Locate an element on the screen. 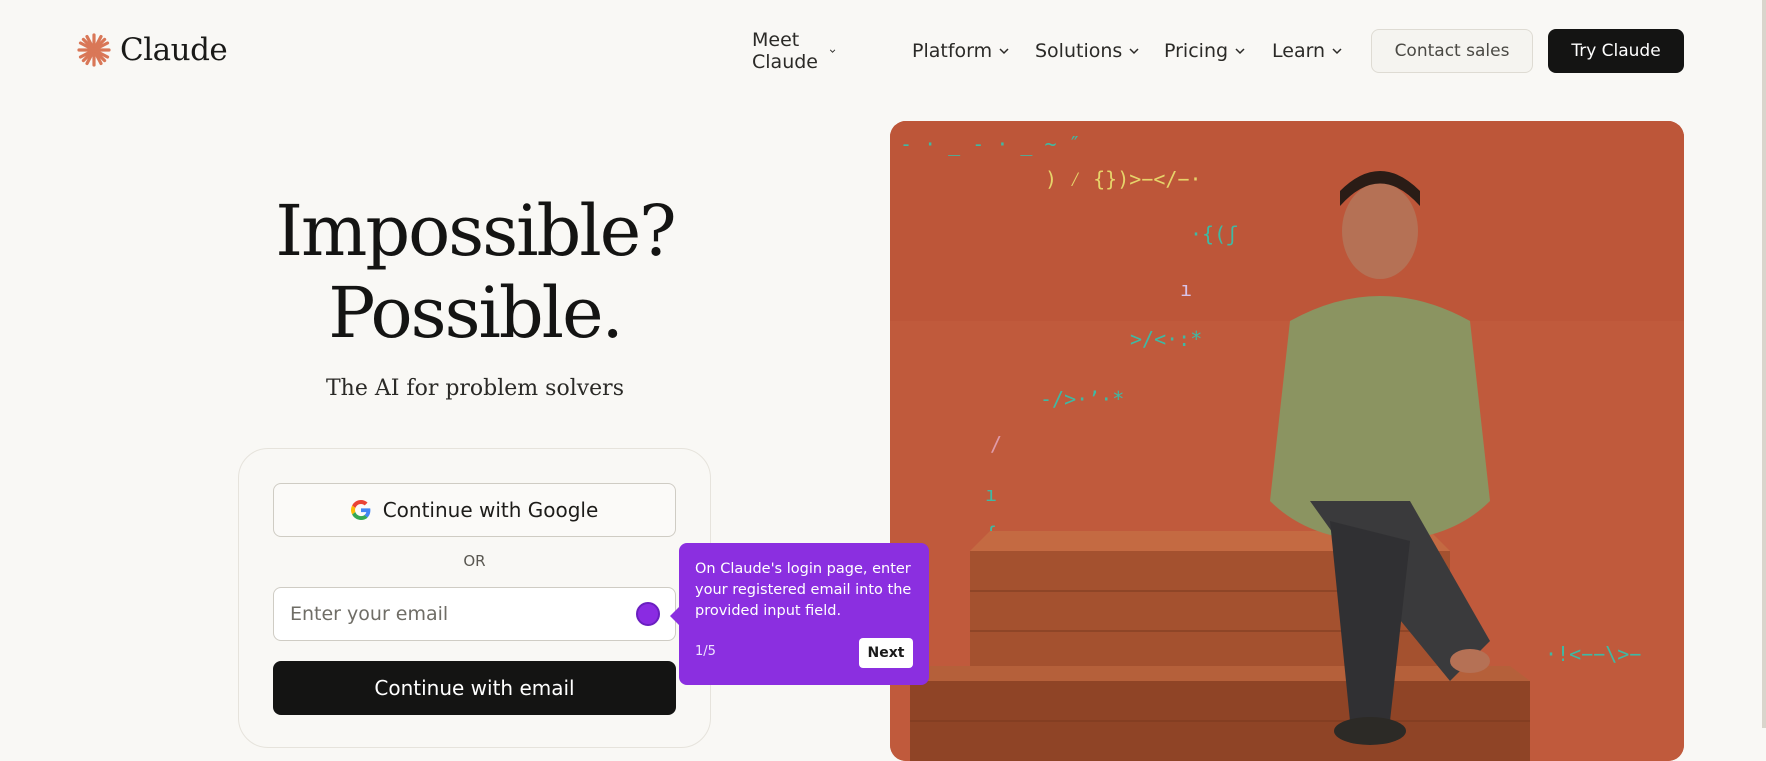 Image resolution: width=1766 pixels, height=761 pixels. try-claude-button: Try Claude is located at coordinates (1616, 51).